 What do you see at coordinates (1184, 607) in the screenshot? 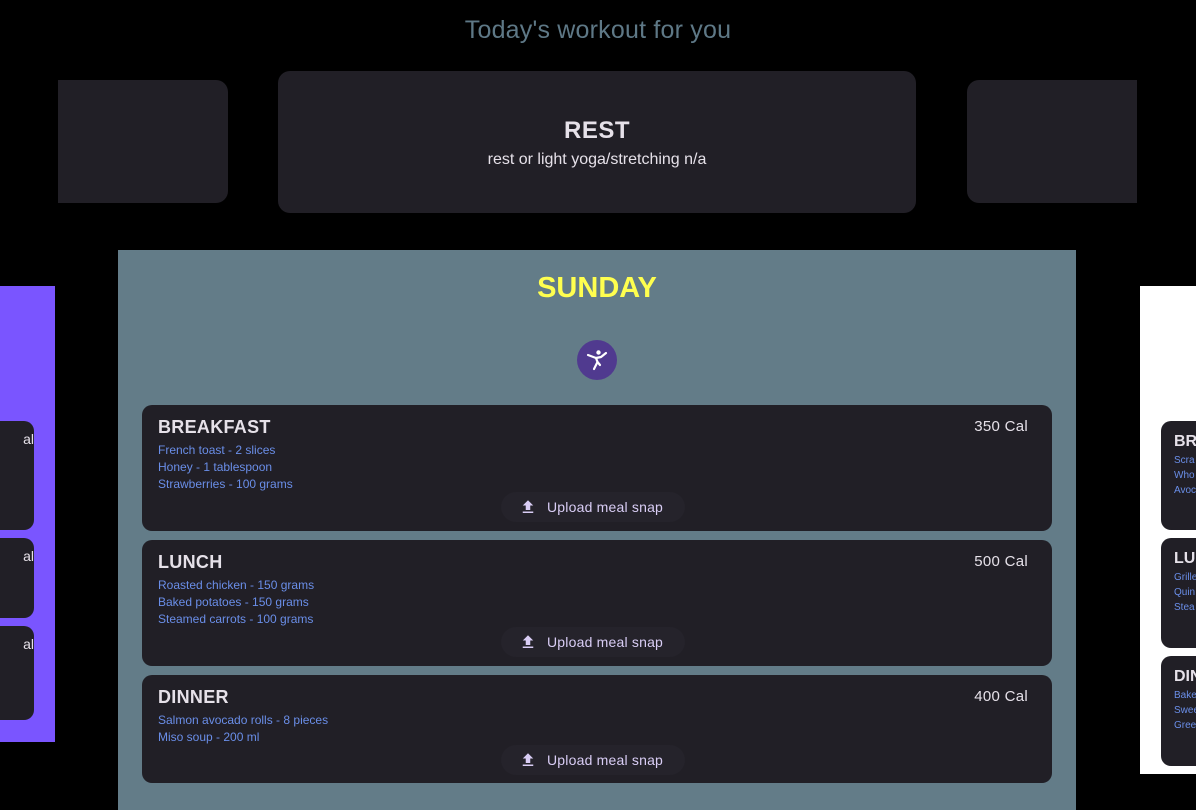
I see `meal-item: Stea` at bounding box center [1184, 607].